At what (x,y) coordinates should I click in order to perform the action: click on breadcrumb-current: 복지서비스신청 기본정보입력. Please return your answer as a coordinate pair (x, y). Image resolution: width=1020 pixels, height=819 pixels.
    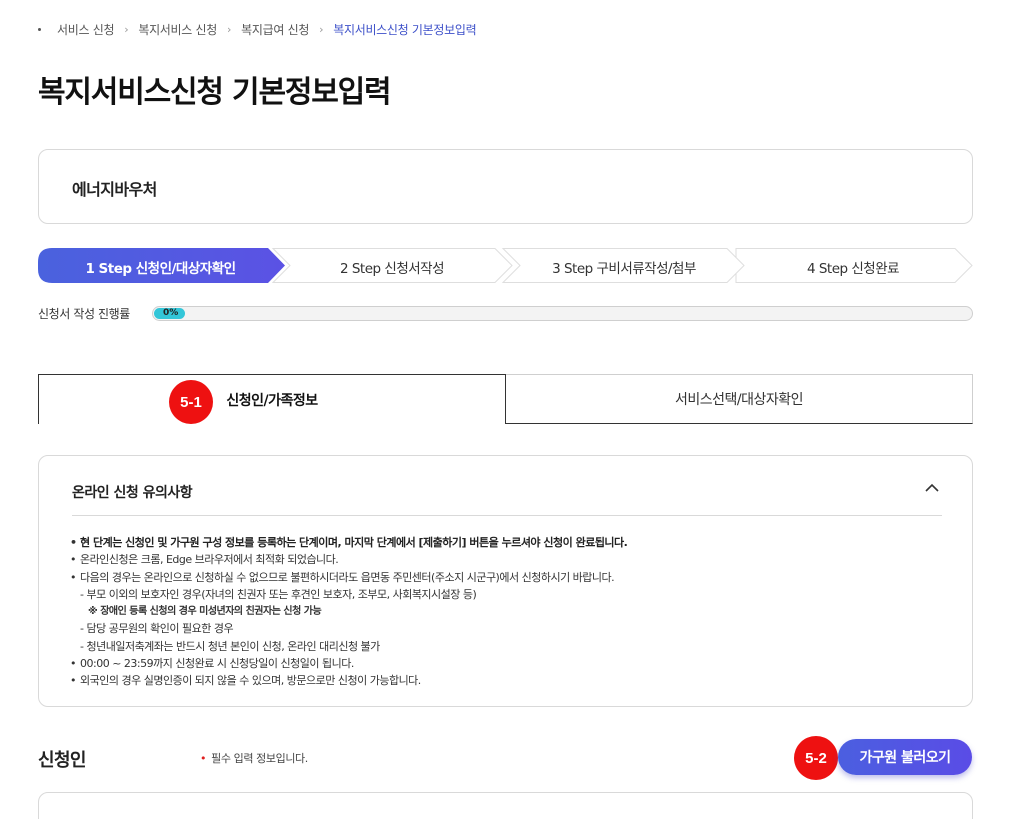
    Looking at the image, I should click on (405, 30).